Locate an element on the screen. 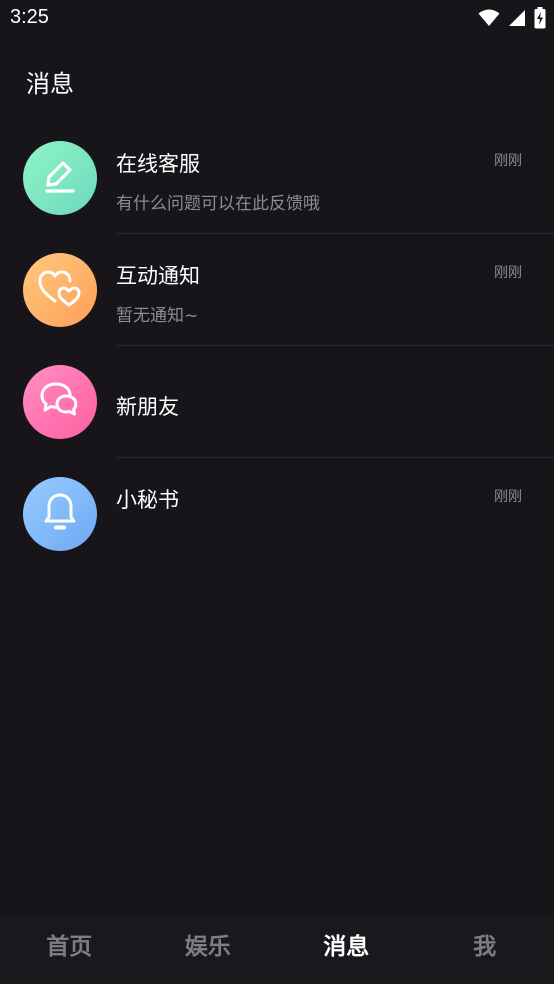 The width and height of the screenshot is (554, 984). message-title: 小秘书 is located at coordinates (147, 500).